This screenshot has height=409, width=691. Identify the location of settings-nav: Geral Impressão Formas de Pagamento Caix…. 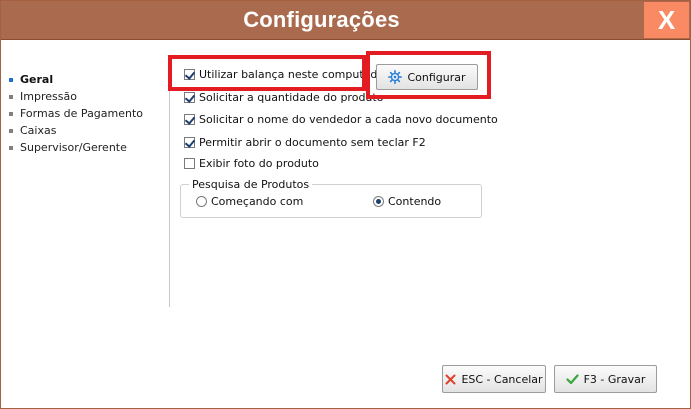
(84, 113).